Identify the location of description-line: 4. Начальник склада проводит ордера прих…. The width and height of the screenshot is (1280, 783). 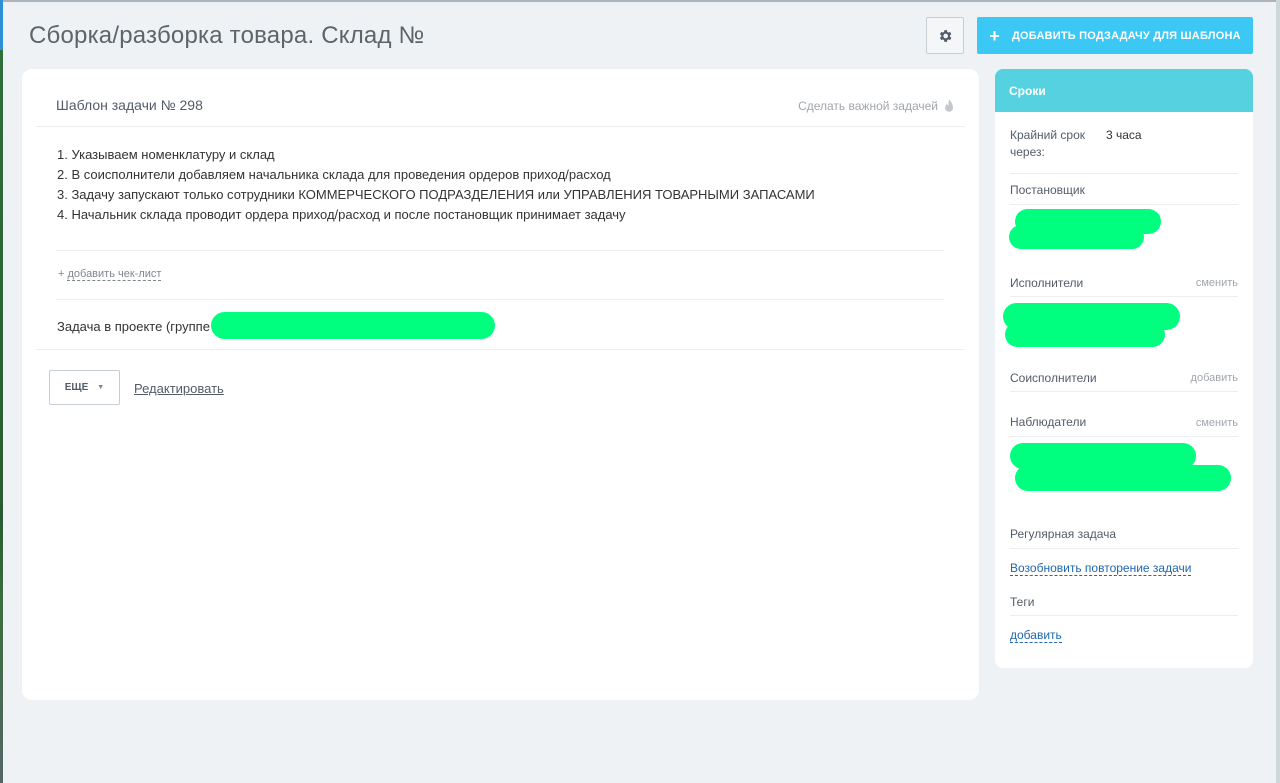
(341, 214).